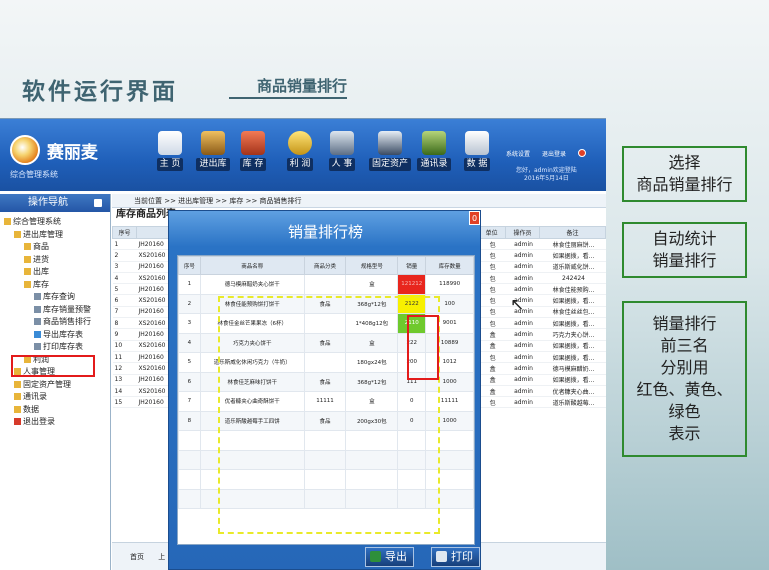 This screenshot has height=570, width=769. I want to click on close-button: 0, so click(474, 218).